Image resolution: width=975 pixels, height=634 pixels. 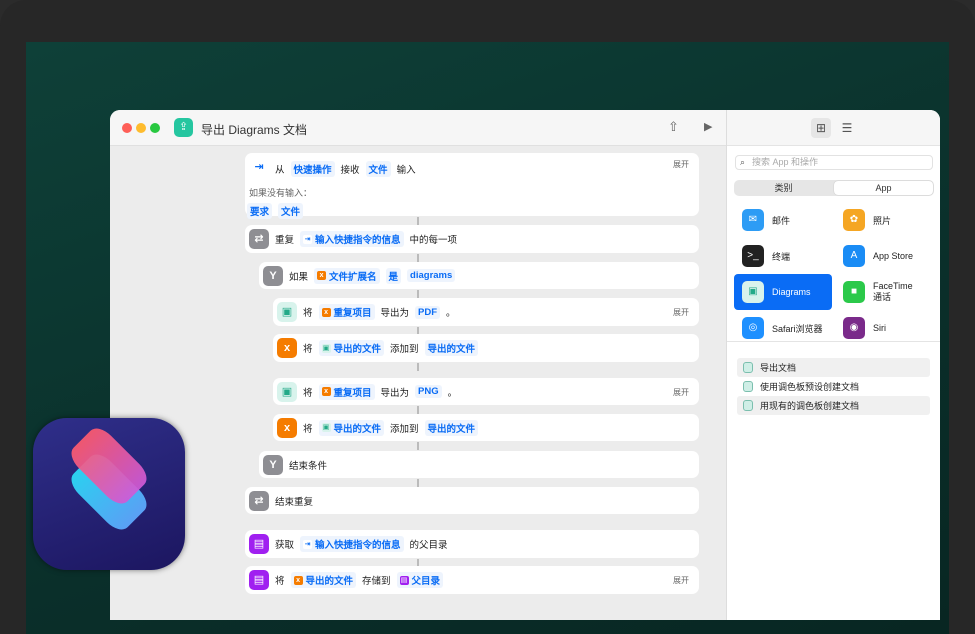 What do you see at coordinates (472, 186) in the screenshot?
I see `action-card: ⇥ 从快速操作 接收 文件 输入 如果没有输入： 要求 文件 展开` at bounding box center [472, 186].